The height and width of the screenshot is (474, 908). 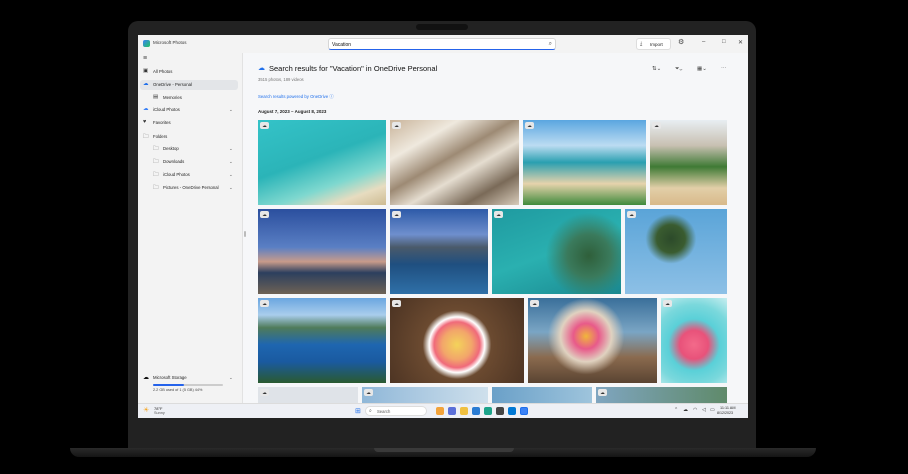 I want to click on storage-progress-fill, so click(x=168, y=385).